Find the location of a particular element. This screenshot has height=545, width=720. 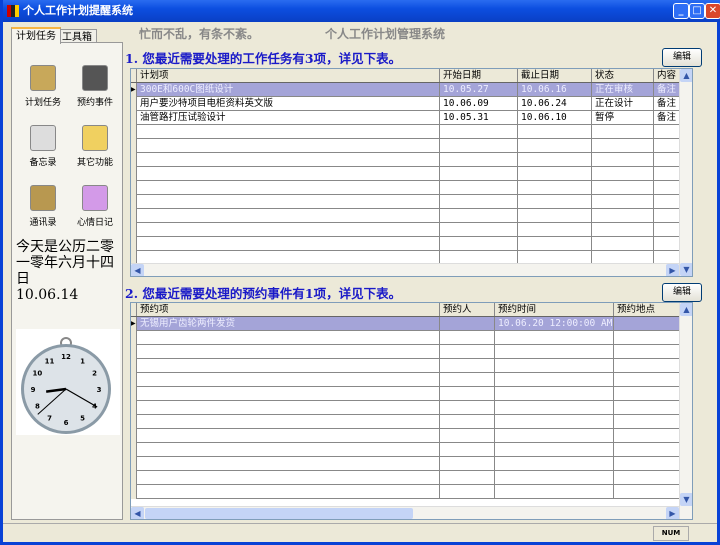

column-header: 计划项 is located at coordinates (288, 75).